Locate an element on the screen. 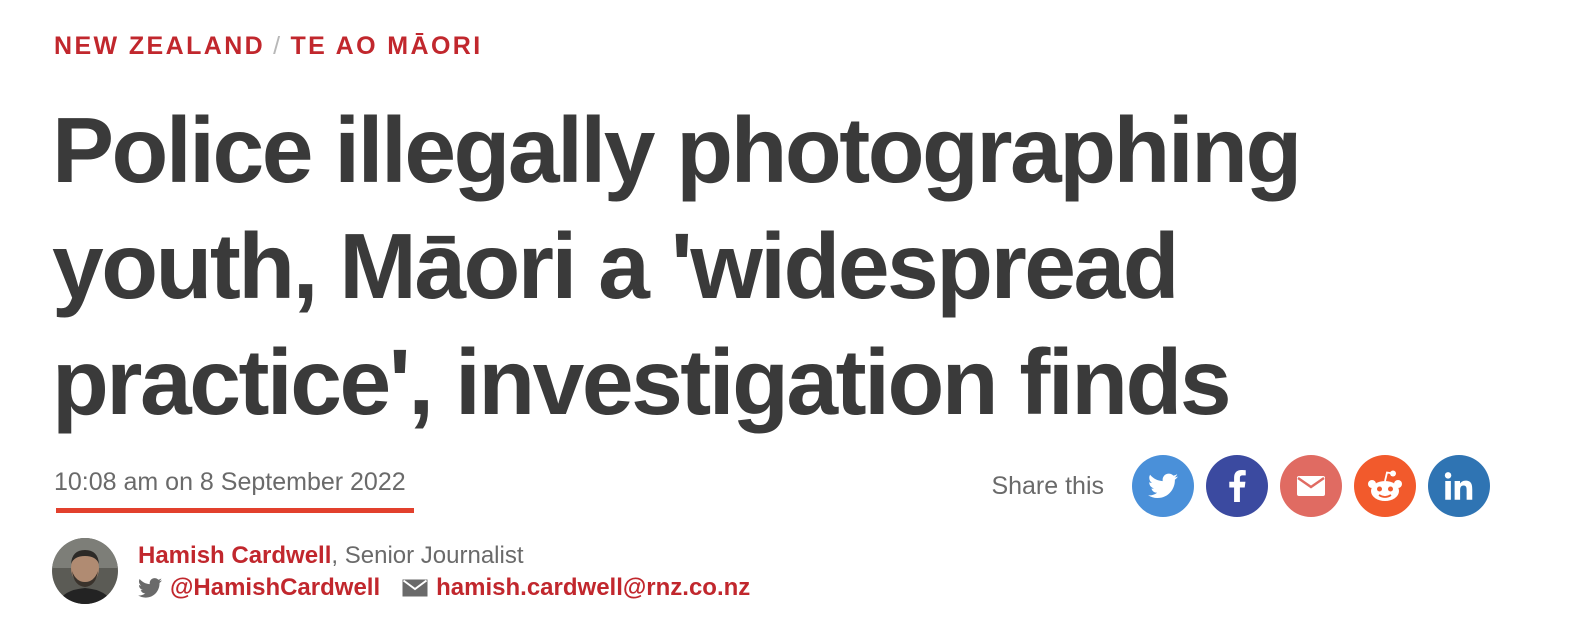 The width and height of the screenshot is (1578, 642). share-email-button is located at coordinates (1311, 486).